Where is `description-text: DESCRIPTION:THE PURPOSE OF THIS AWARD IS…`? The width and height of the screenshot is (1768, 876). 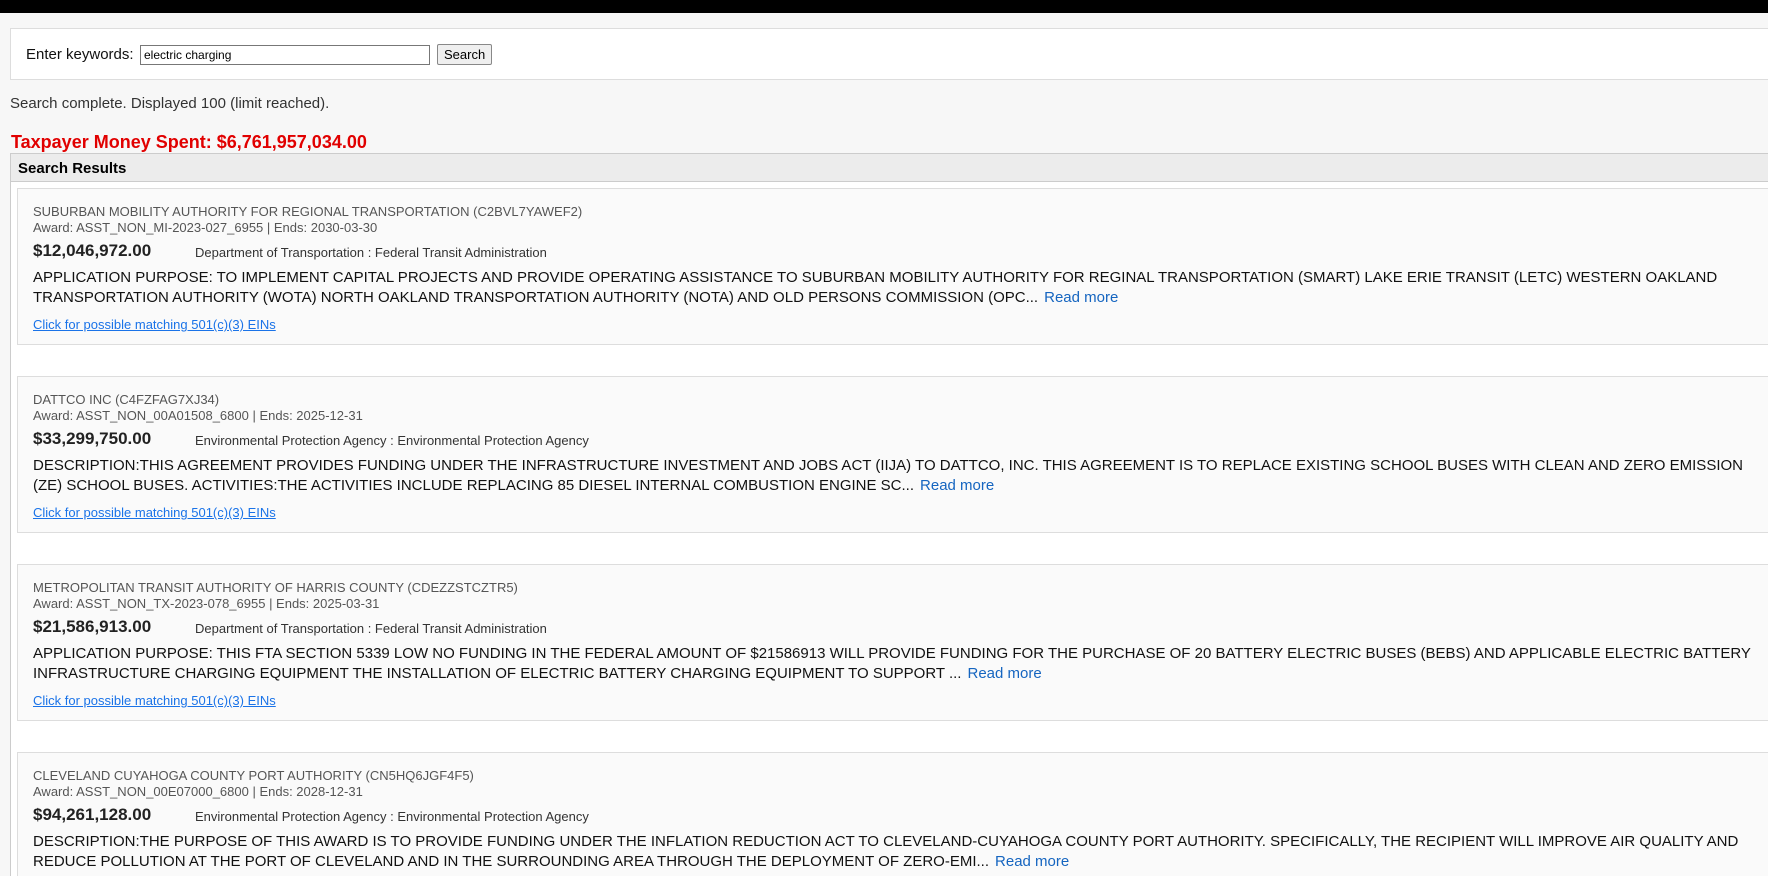 description-text: DESCRIPTION:THE PURPOSE OF THIS AWARD IS… is located at coordinates (886, 851).